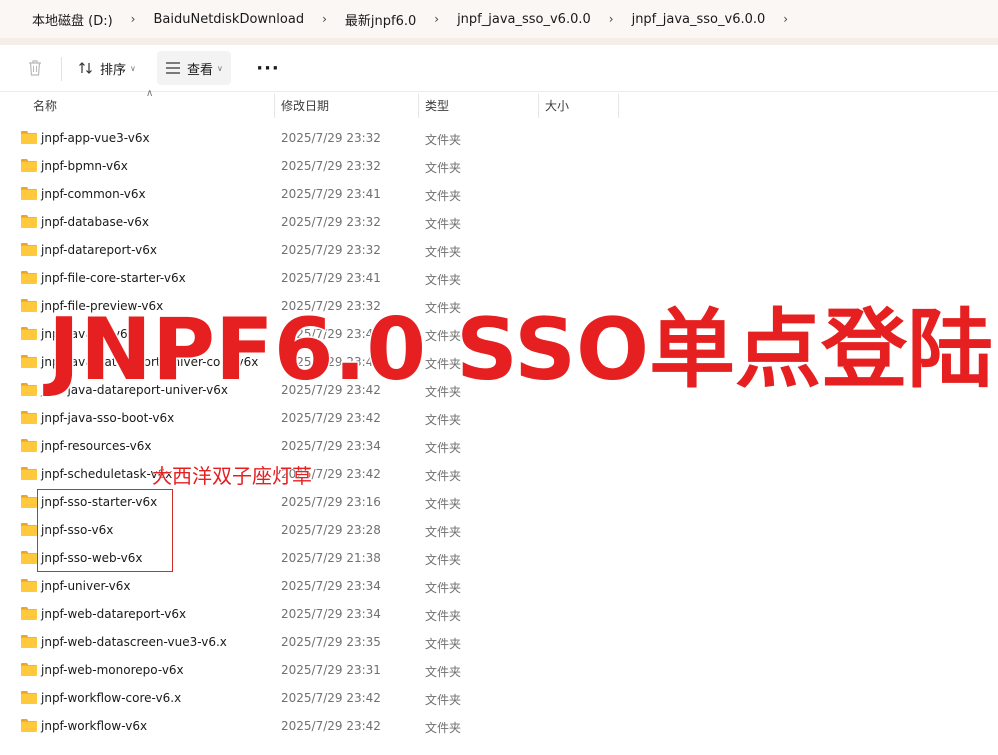  I want to click on file-name: jnpf-univer-v6x, so click(86, 586).